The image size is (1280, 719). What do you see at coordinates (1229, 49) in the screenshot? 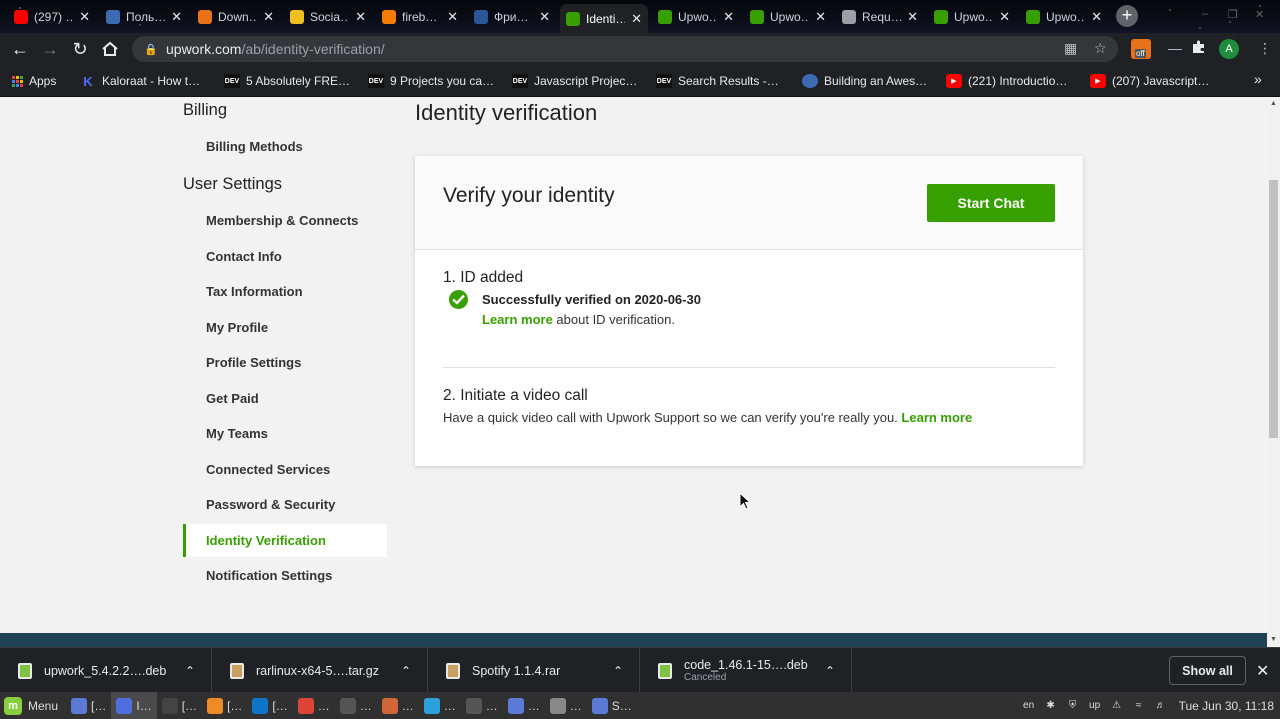
I see `profile-avatar: A` at bounding box center [1229, 49].